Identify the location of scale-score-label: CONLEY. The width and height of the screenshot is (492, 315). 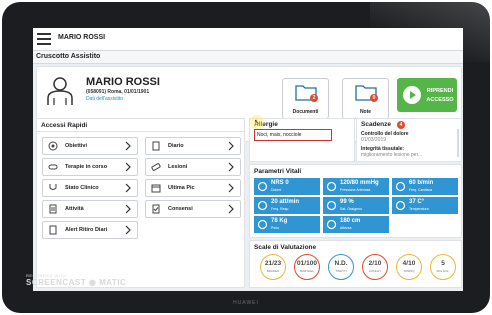
(375, 271).